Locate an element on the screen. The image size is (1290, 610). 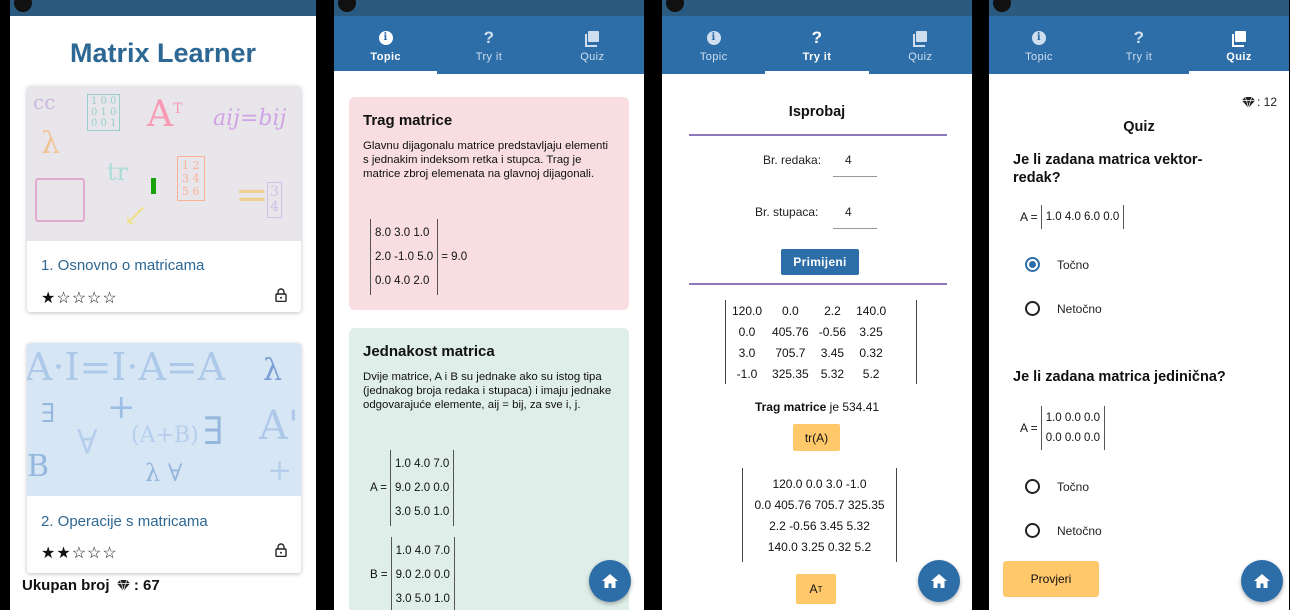
matrix-cell: 0.32 is located at coordinates (871, 352).